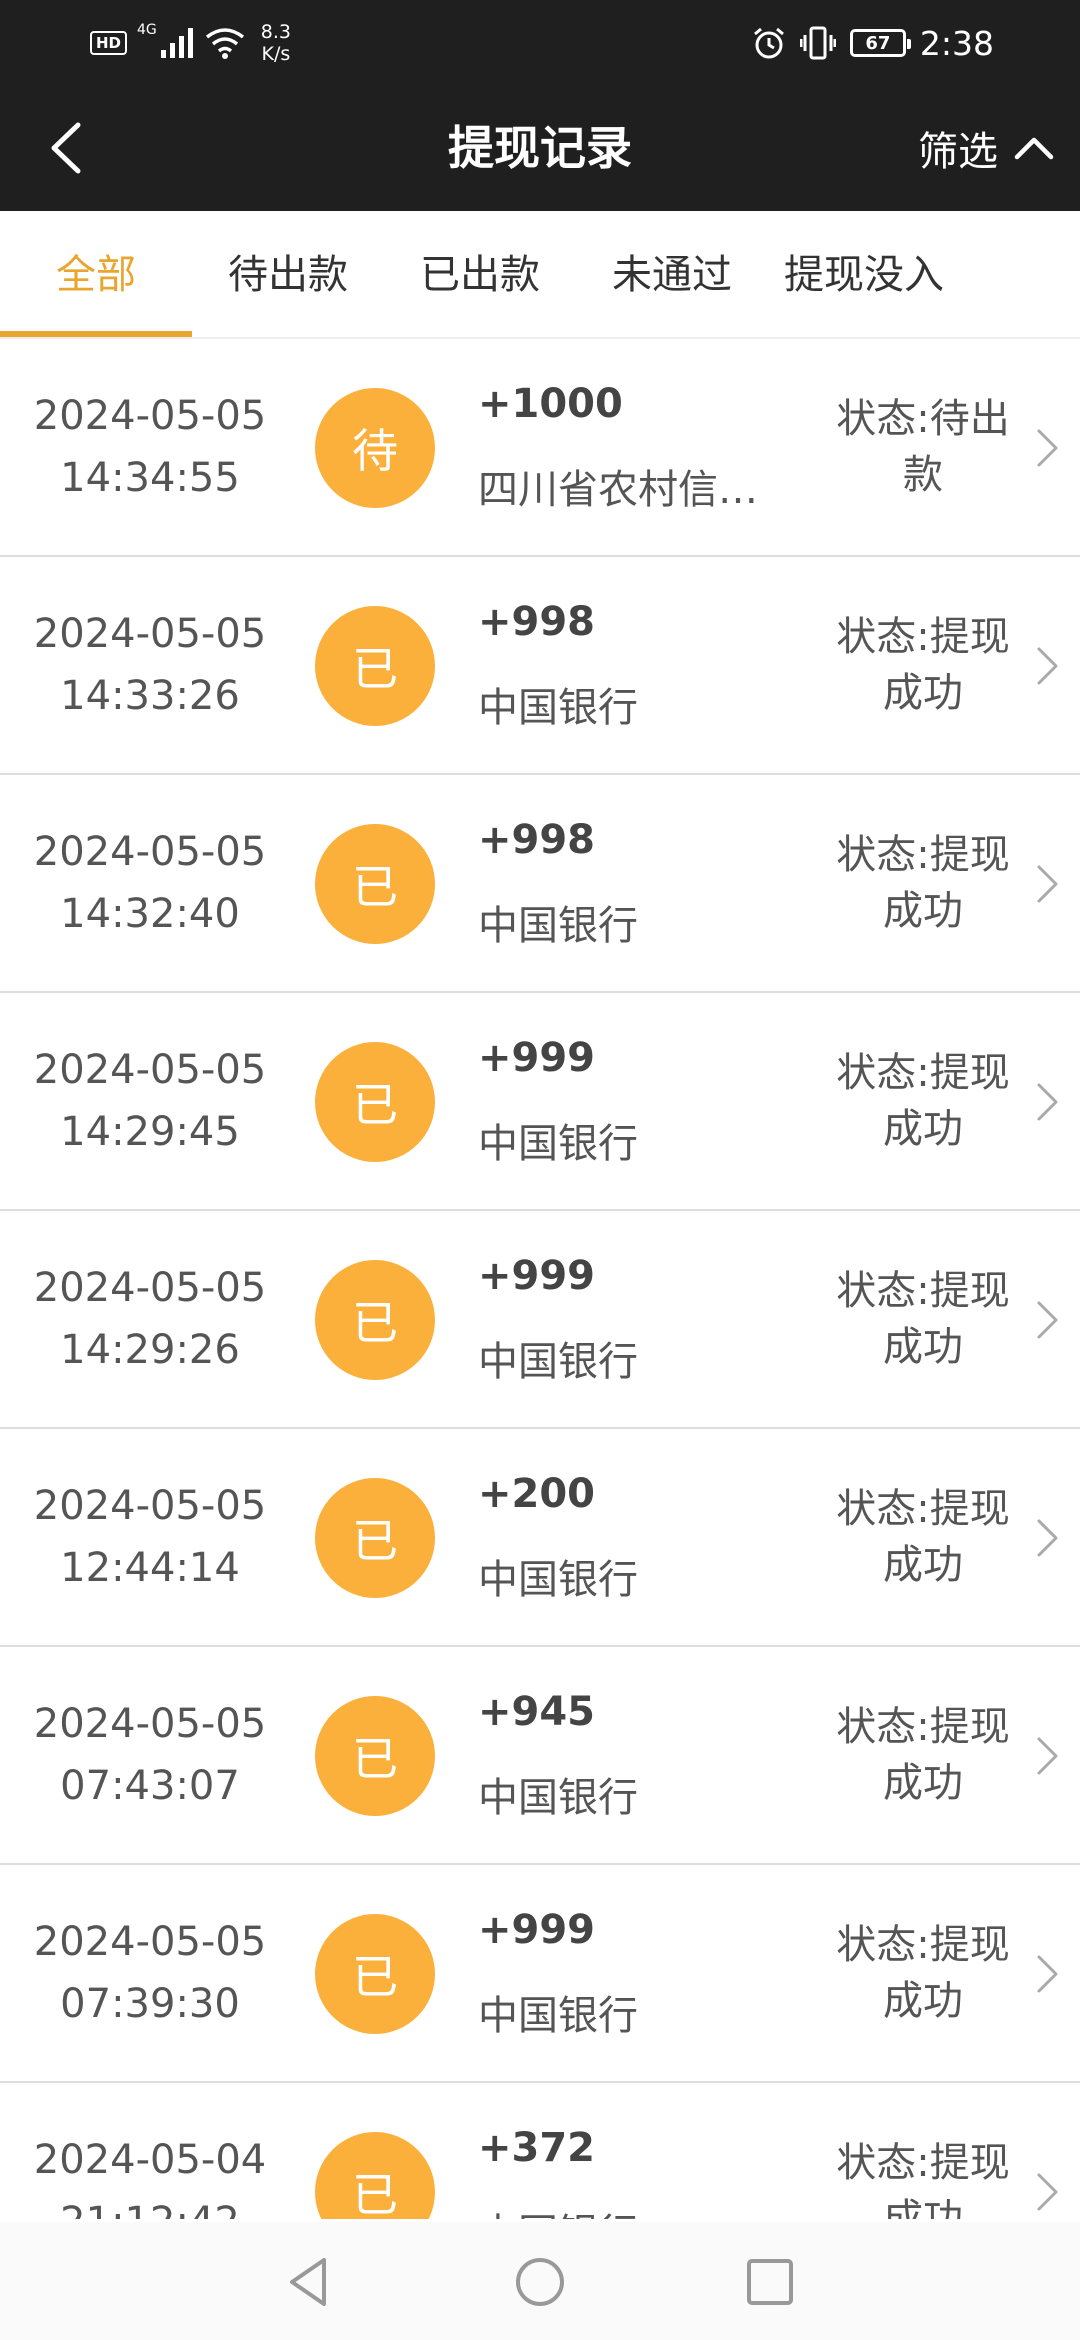  Describe the element at coordinates (923, 447) in the screenshot. I see `record-status: 状态:待出 款` at that location.